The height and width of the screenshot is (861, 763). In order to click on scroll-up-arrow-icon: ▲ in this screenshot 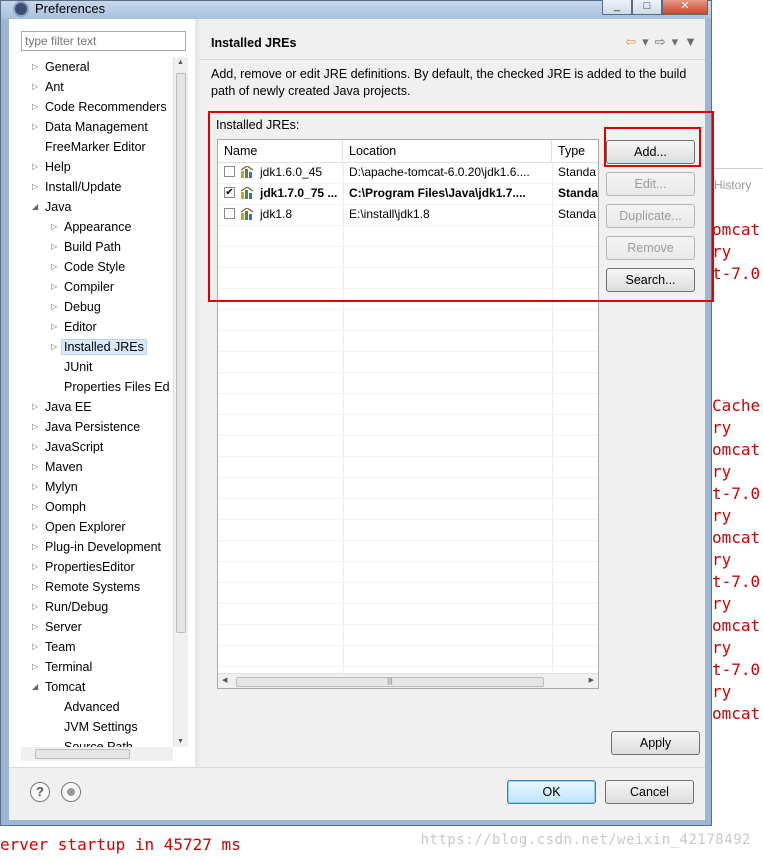, I will do `click(180, 62)`.